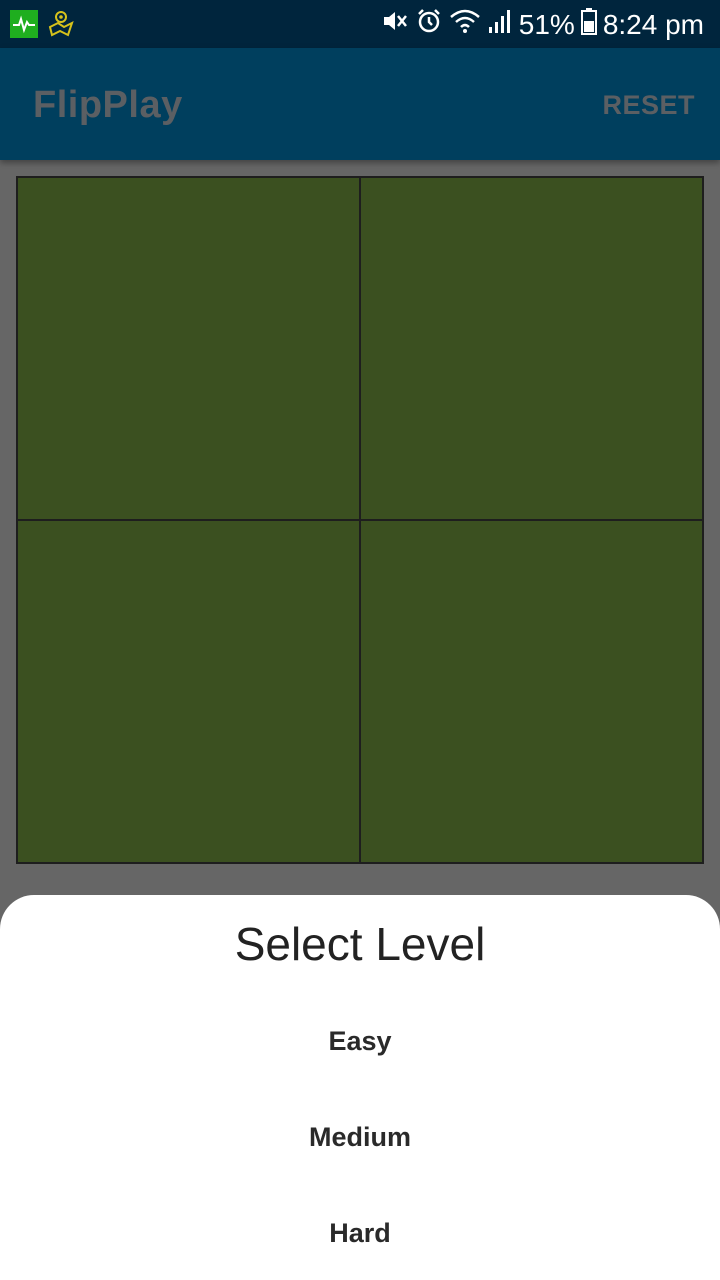 The width and height of the screenshot is (720, 1280). What do you see at coordinates (360, 1233) in the screenshot?
I see `level-option-hard: Hard` at bounding box center [360, 1233].